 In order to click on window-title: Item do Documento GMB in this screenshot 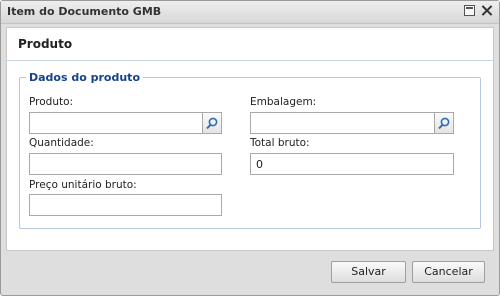, I will do `click(84, 11)`.